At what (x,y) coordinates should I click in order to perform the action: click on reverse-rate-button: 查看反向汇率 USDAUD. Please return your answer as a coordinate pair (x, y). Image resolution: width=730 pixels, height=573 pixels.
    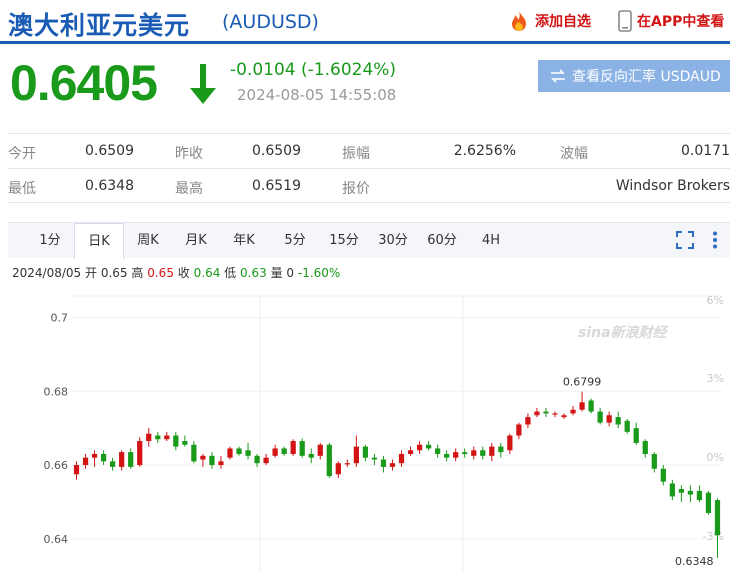
    Looking at the image, I should click on (634, 76).